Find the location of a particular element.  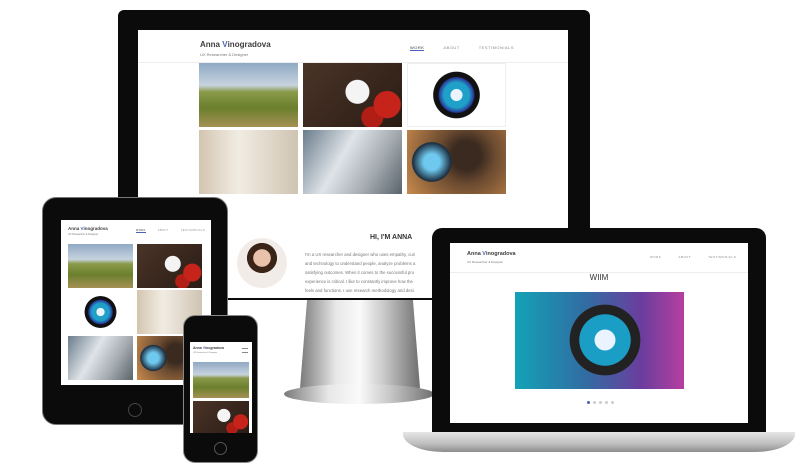

carousel-dots is located at coordinates (600, 402).